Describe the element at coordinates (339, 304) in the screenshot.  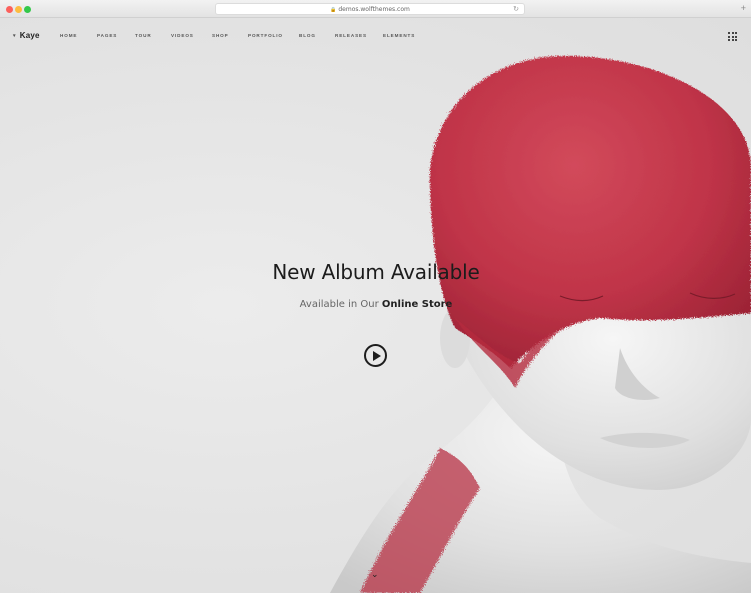
I see `hero-subtitle-prefix: Available in Our` at that location.